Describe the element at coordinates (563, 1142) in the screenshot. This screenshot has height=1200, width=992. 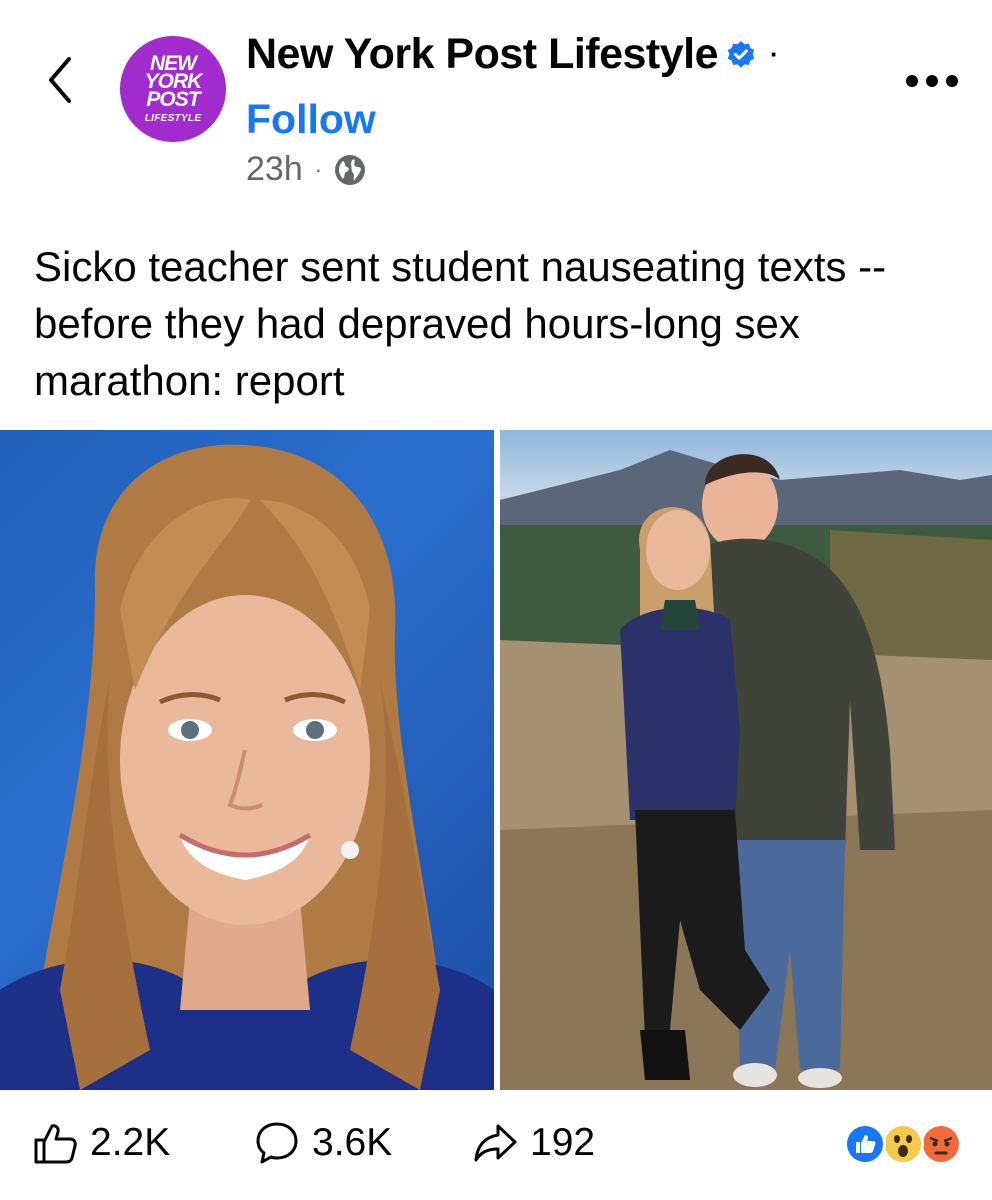
I see `share-count: 192` at that location.